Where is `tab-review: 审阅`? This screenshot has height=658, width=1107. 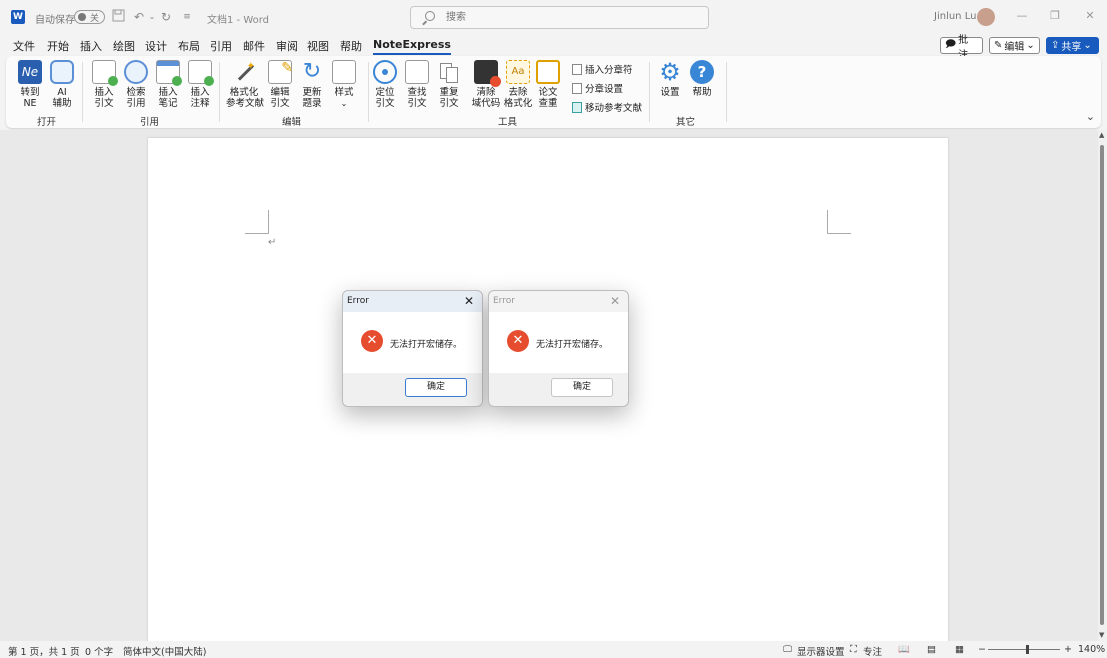 tab-review: 审阅 is located at coordinates (287, 46).